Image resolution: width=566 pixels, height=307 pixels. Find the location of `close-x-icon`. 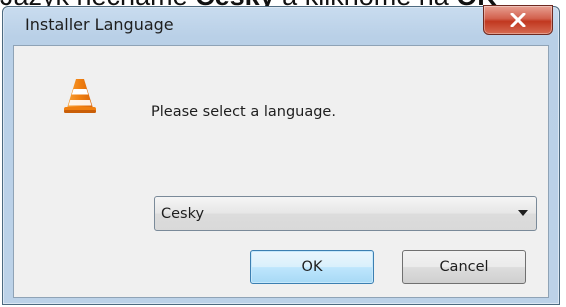

close-x-icon is located at coordinates (518, 20).